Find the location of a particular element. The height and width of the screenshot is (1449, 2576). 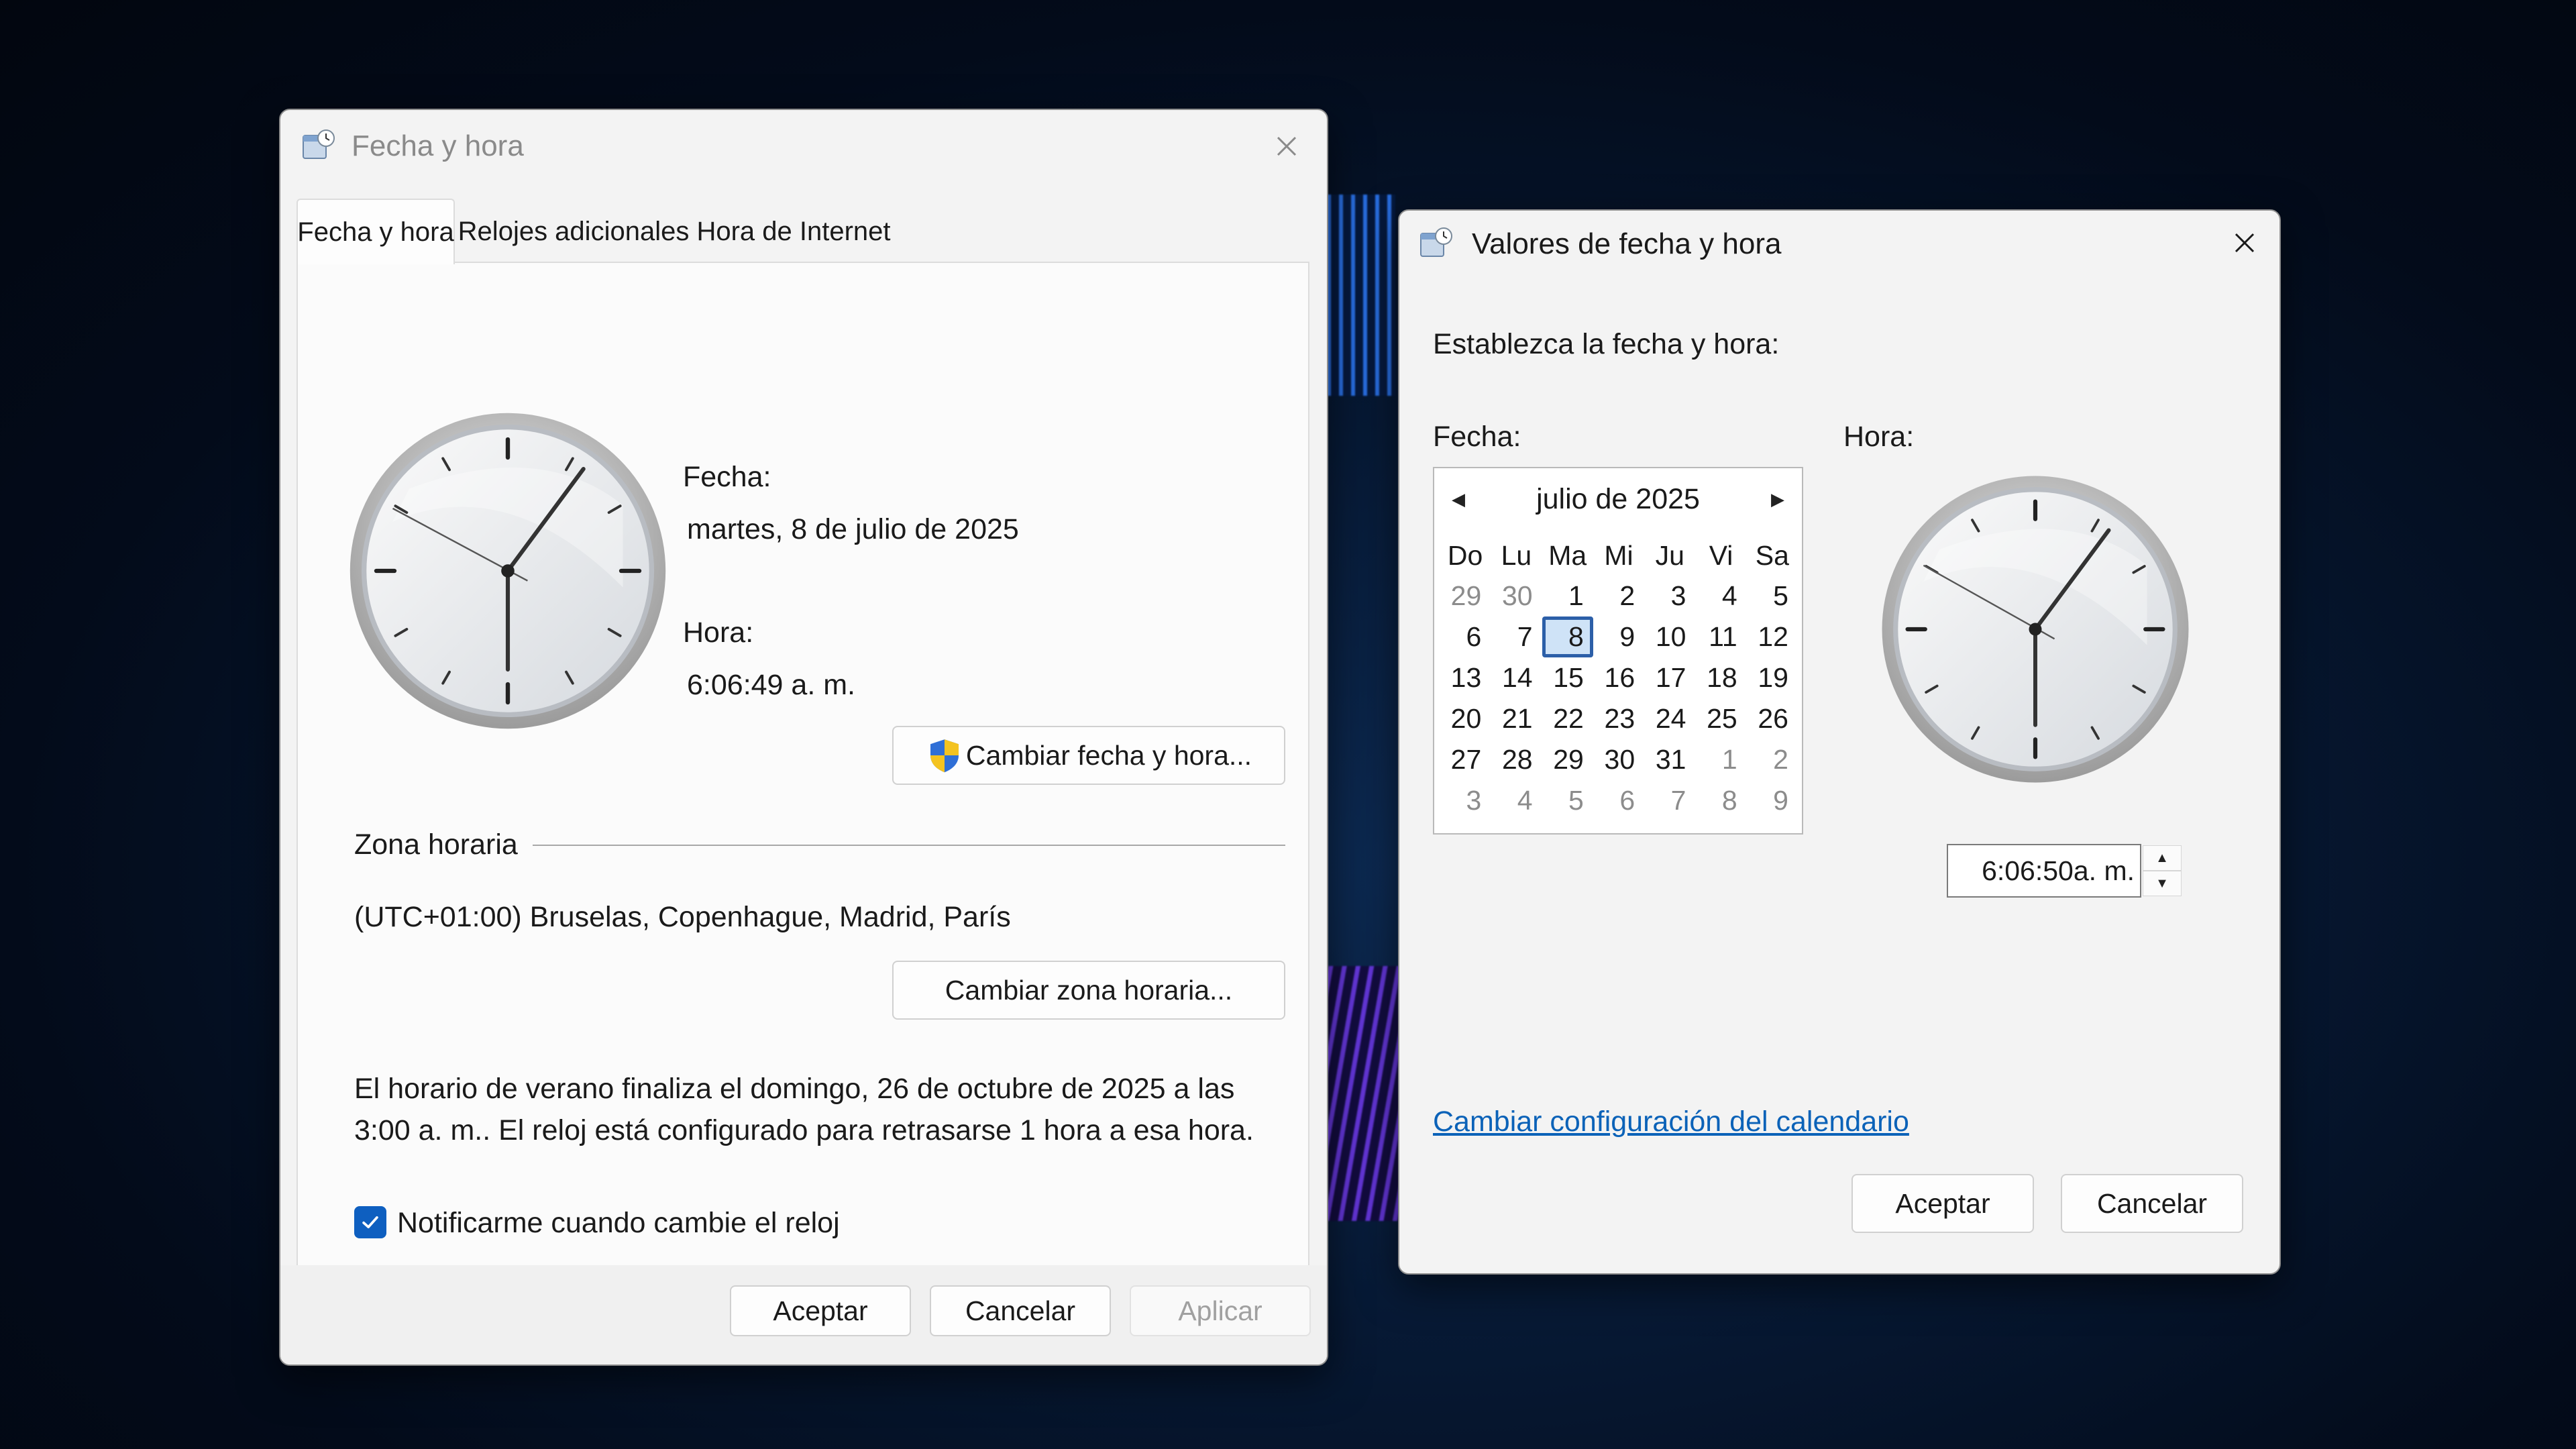

calendar-day: 26 is located at coordinates (1772, 718).